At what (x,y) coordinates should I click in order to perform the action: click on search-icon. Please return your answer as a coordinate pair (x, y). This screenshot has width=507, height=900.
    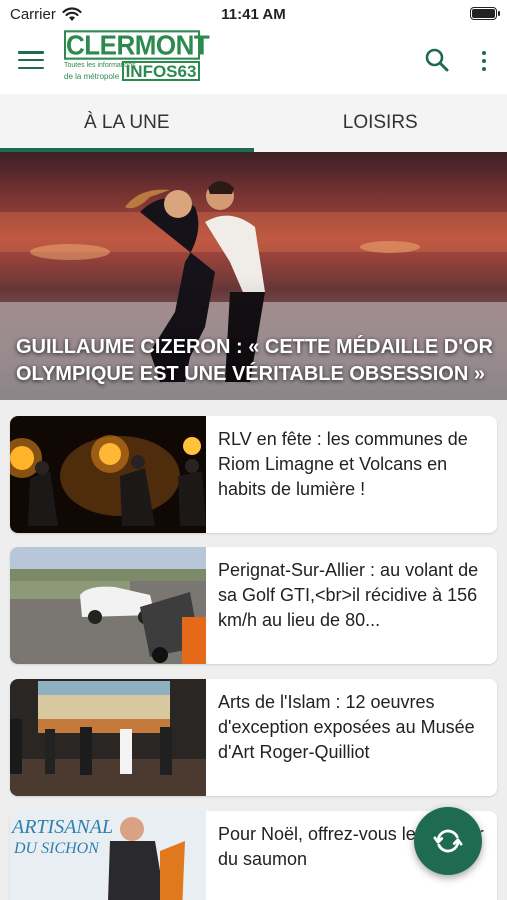
    Looking at the image, I should click on (437, 60).